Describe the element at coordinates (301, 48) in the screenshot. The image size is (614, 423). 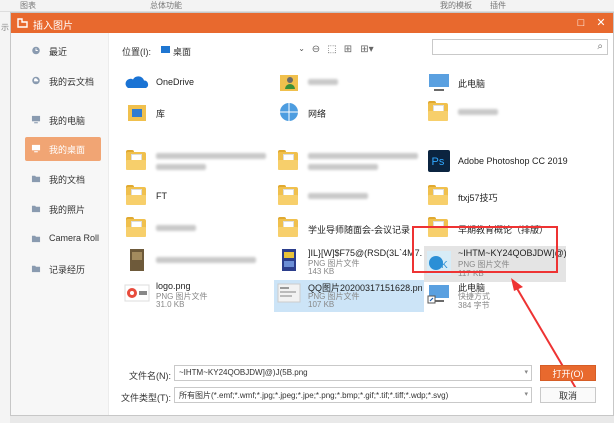
I see `chevron-down-icon: ⌄` at that location.